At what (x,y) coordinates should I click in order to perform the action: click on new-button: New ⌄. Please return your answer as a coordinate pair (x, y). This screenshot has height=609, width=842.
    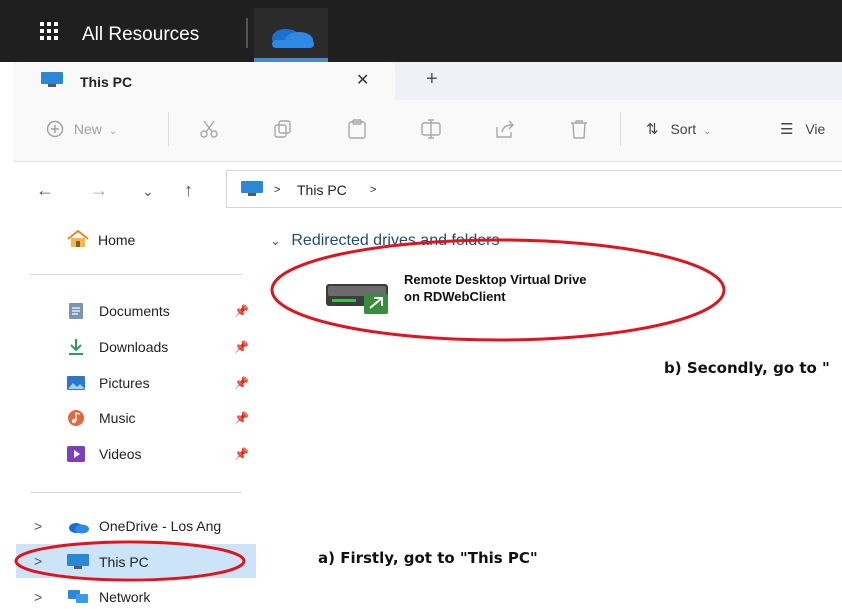
    Looking at the image, I should click on (81, 129).